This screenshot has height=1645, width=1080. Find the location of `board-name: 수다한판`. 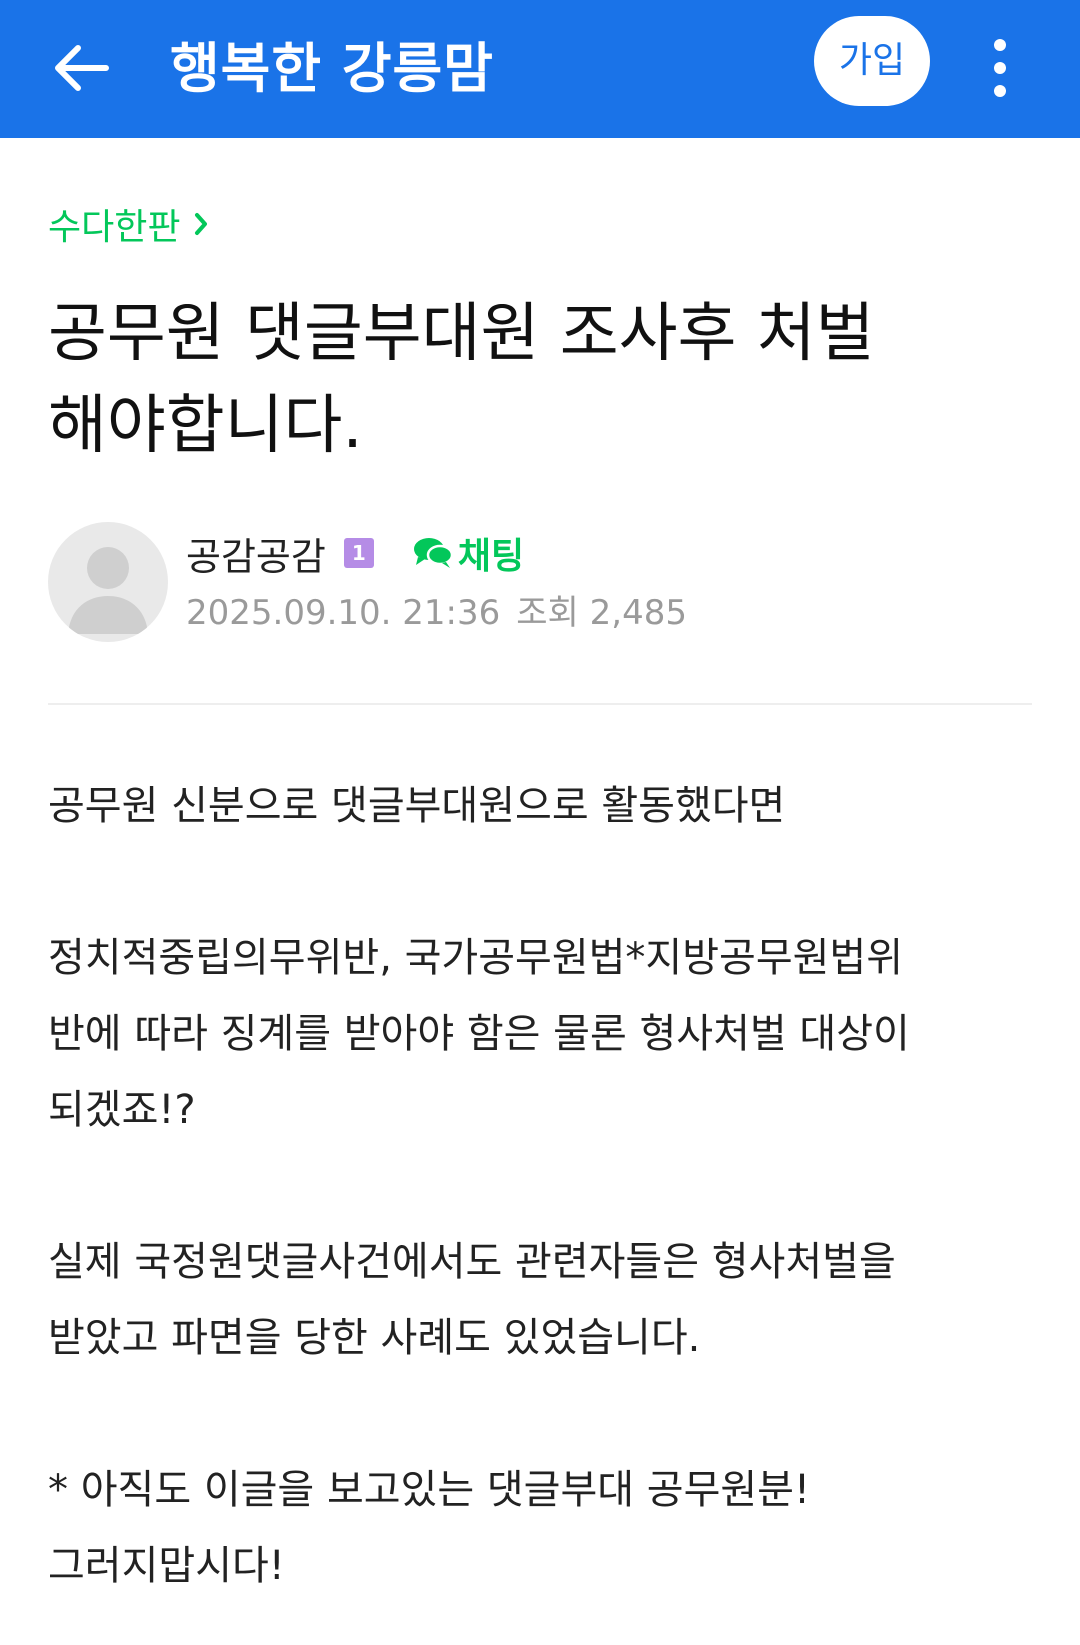

board-name: 수다한판 is located at coordinates (114, 227).